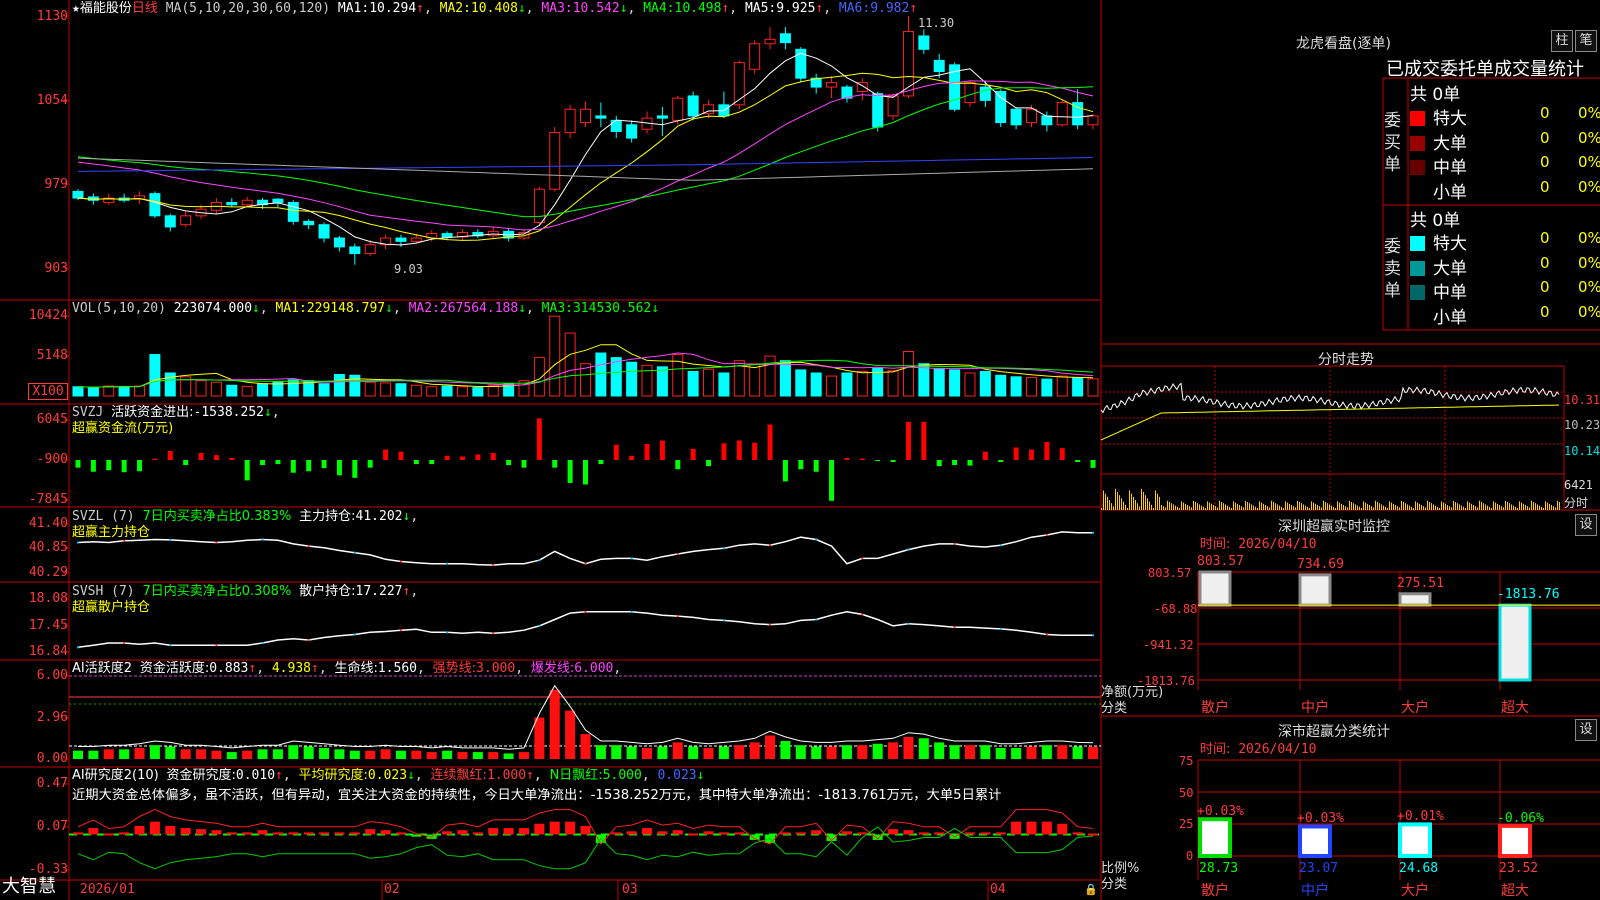  Describe the element at coordinates (420, 8) in the screenshot. I see `ma1-arrow: ↑` at that location.